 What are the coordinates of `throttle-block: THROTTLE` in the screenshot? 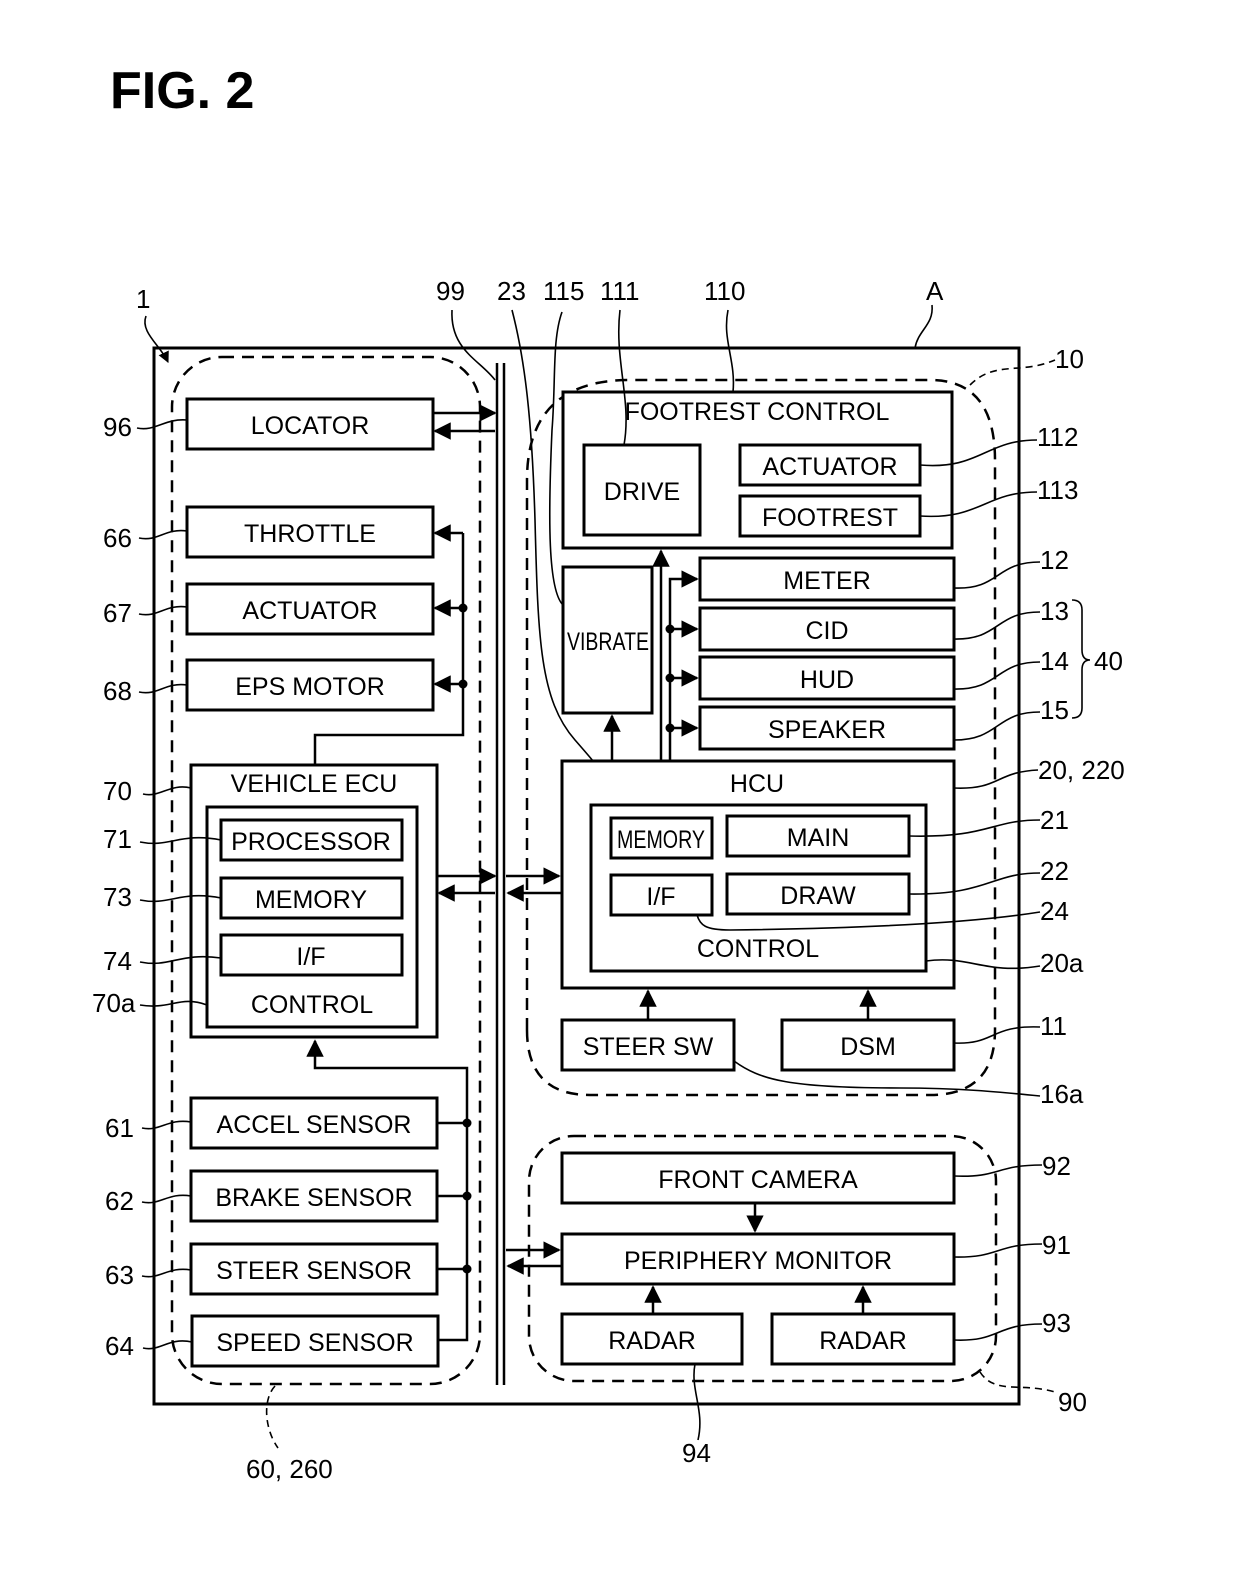 It's located at (310, 532).